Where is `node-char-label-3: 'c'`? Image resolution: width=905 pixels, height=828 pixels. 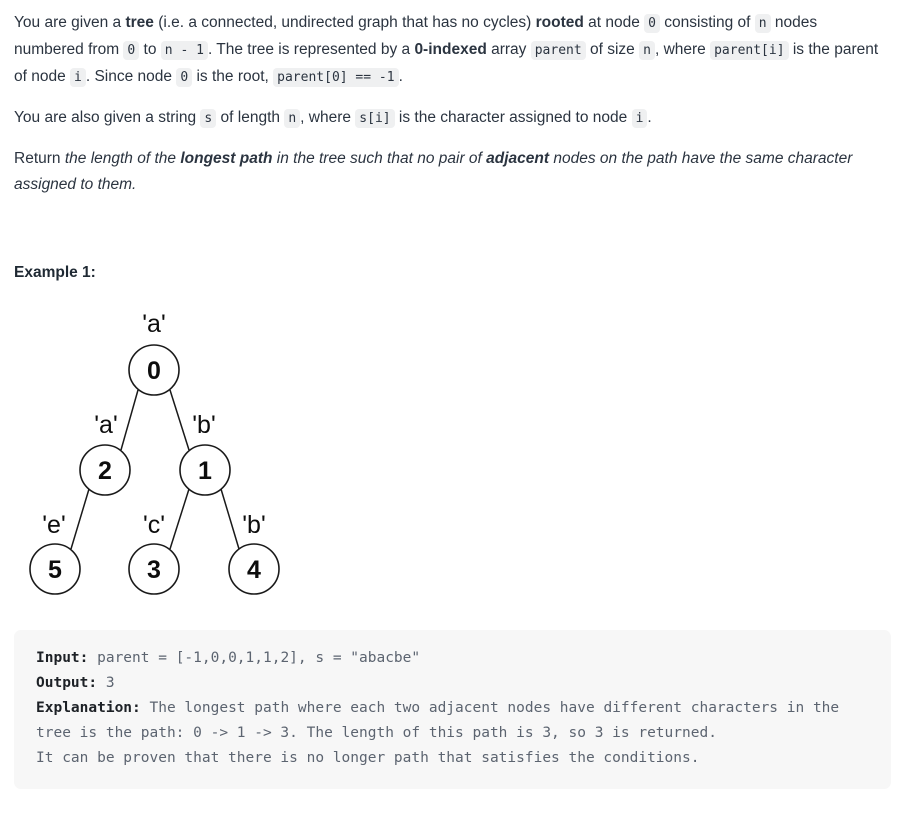 node-char-label-3: 'c' is located at coordinates (154, 525).